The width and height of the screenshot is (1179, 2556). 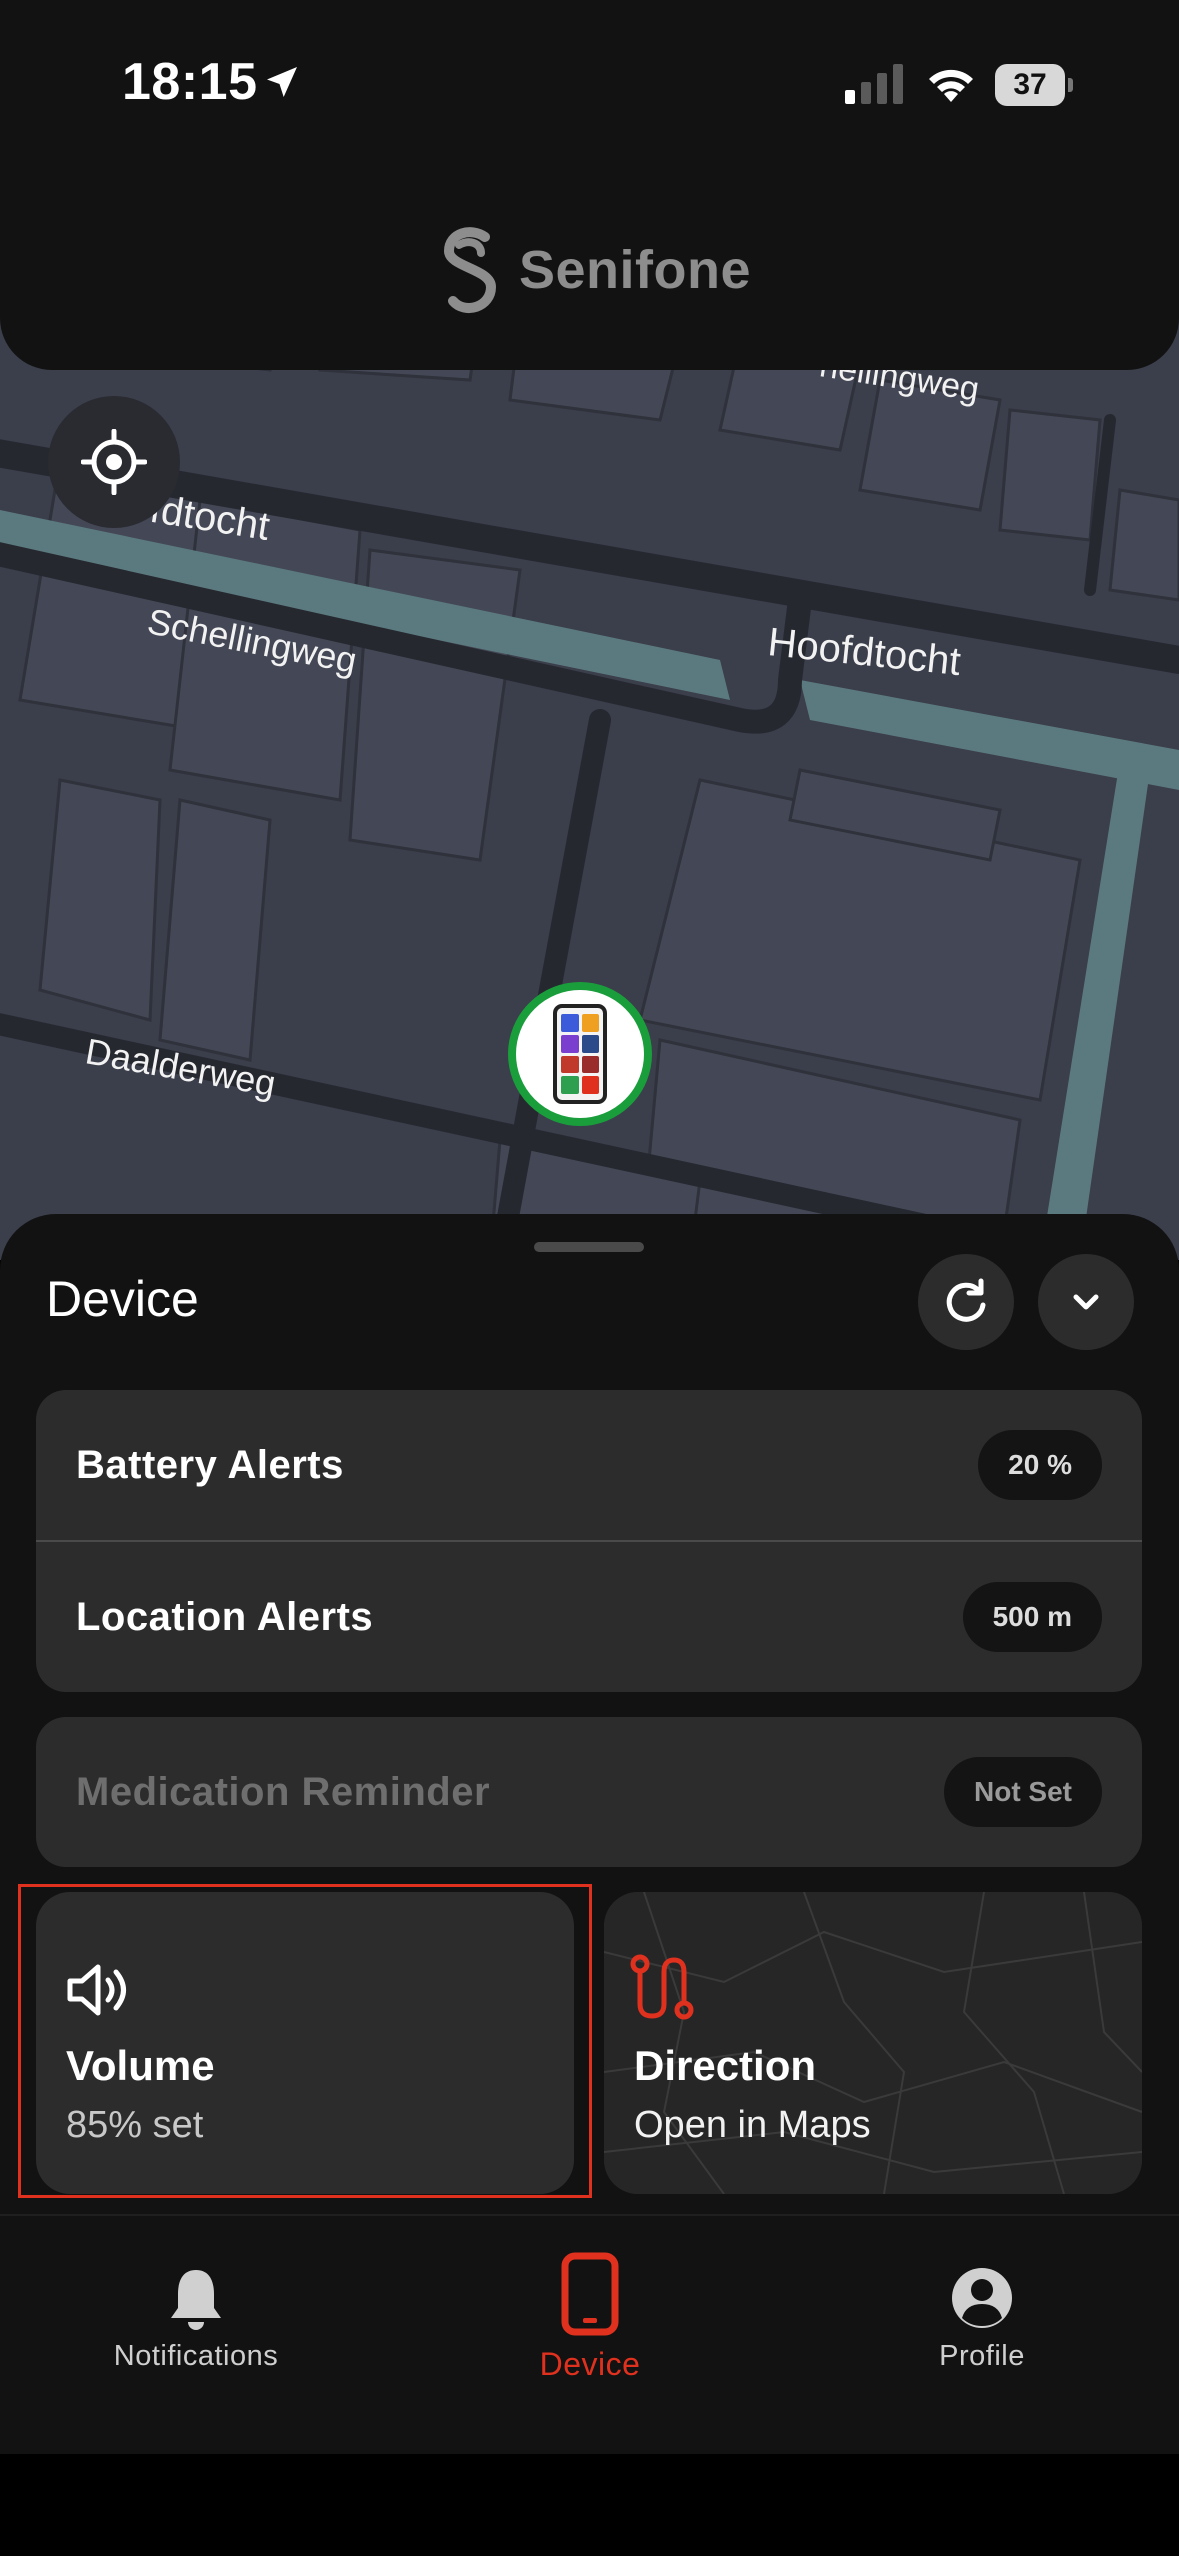 I want to click on battery-alerts-value: 20 %, so click(x=1040, y=1465).